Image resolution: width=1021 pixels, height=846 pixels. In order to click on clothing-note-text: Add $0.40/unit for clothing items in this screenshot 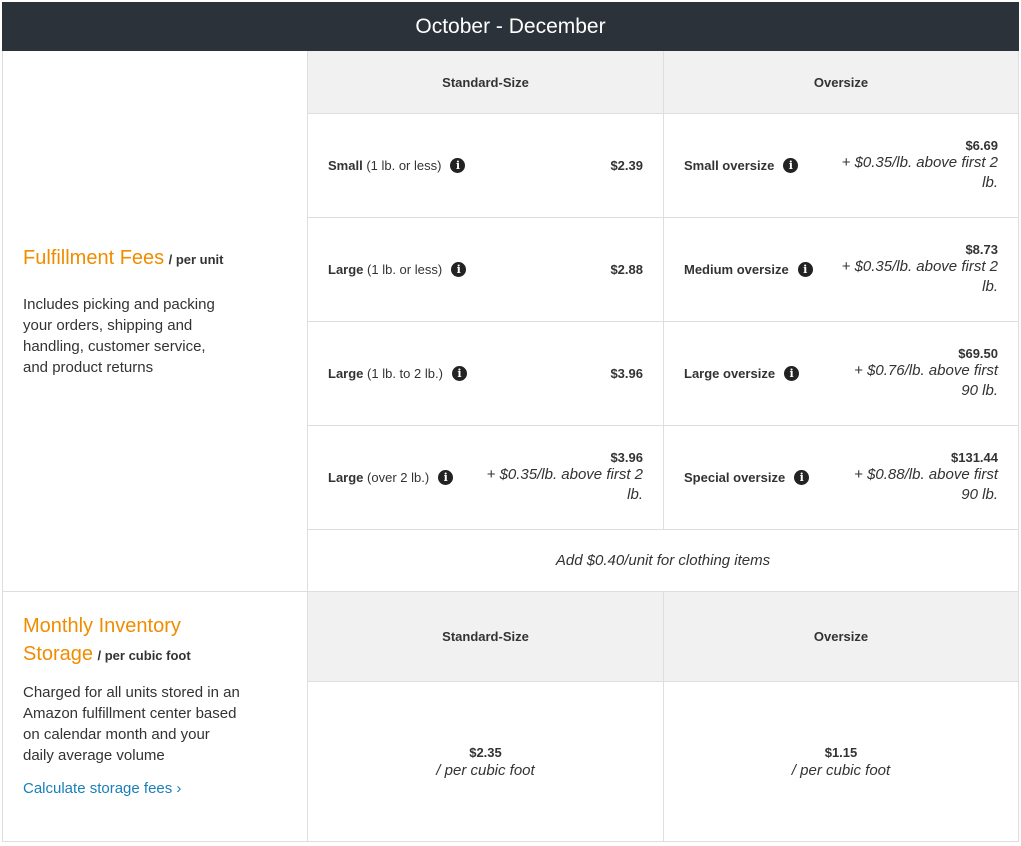, I will do `click(663, 560)`.